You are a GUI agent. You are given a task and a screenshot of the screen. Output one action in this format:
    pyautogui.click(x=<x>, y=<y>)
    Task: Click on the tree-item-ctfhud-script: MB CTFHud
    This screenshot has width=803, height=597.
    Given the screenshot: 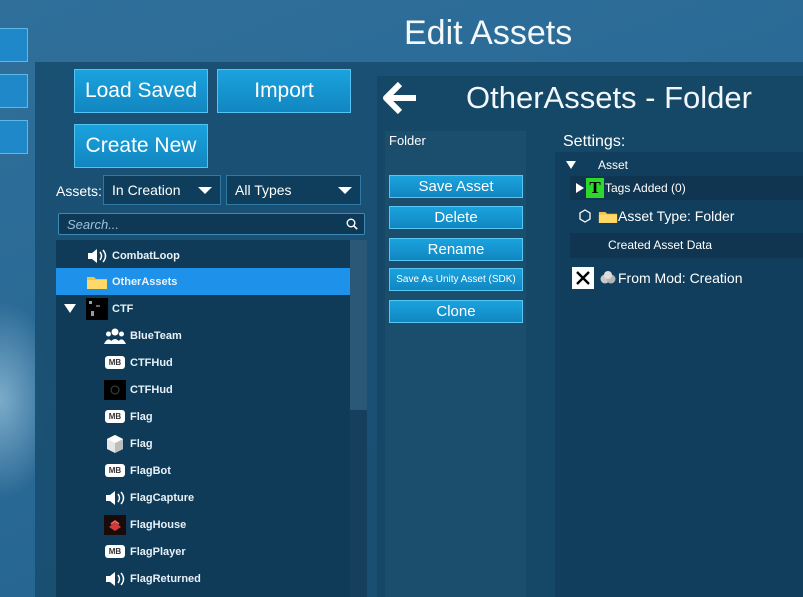 What is the action you would take?
    pyautogui.click(x=203, y=362)
    